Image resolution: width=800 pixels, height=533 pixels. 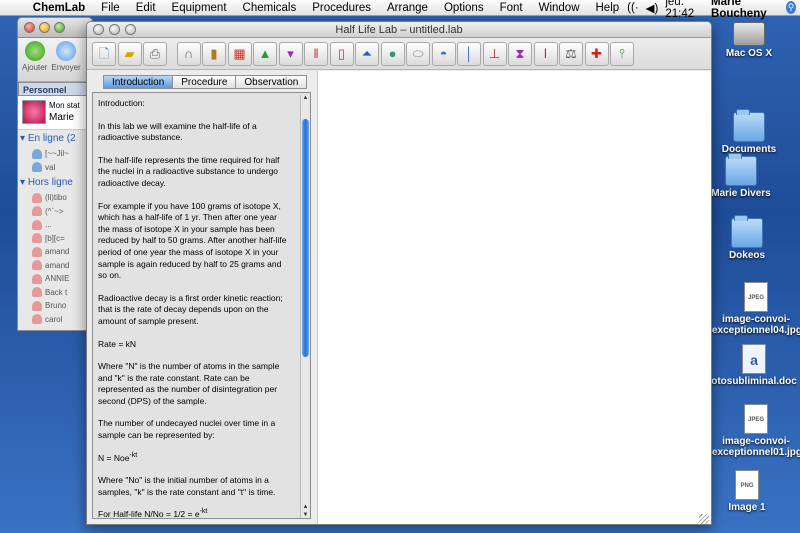 What do you see at coordinates (59, 8) in the screenshot?
I see `menu-app: ChemLab` at bounding box center [59, 8].